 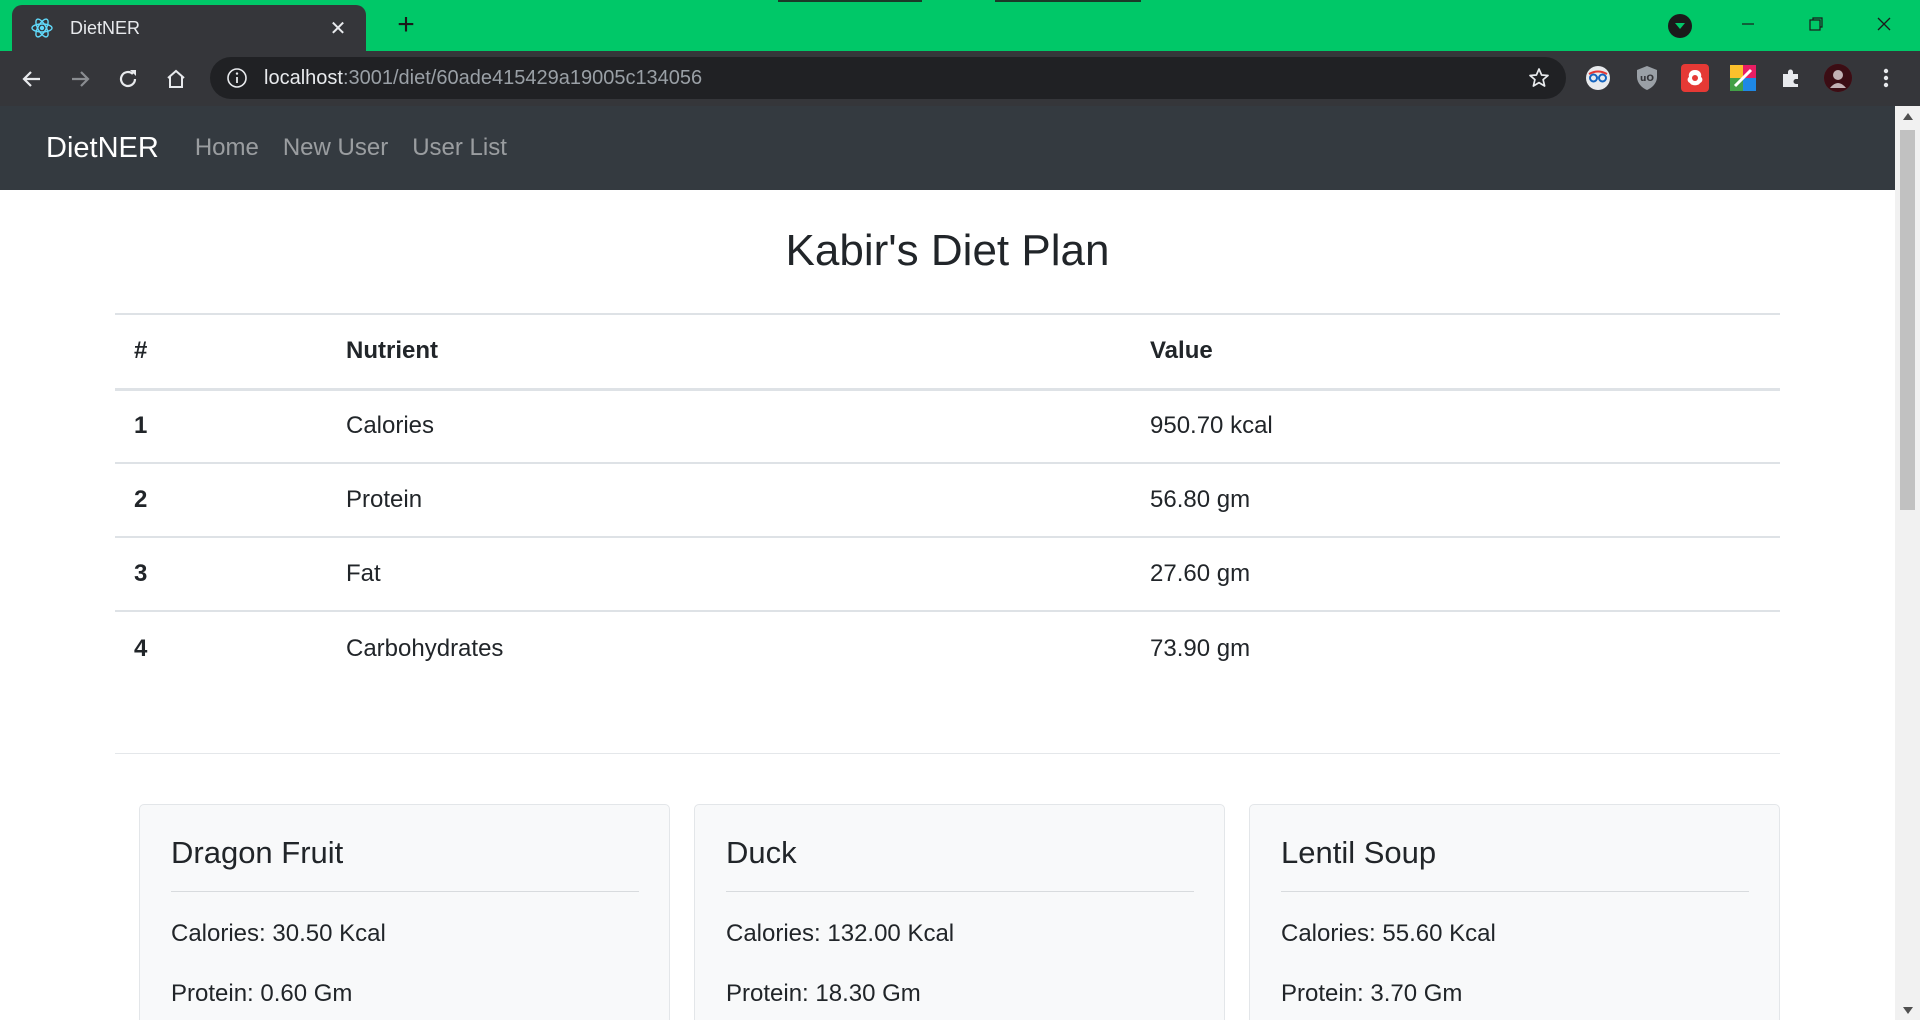 What do you see at coordinates (947, 753) in the screenshot?
I see `section-divider` at bounding box center [947, 753].